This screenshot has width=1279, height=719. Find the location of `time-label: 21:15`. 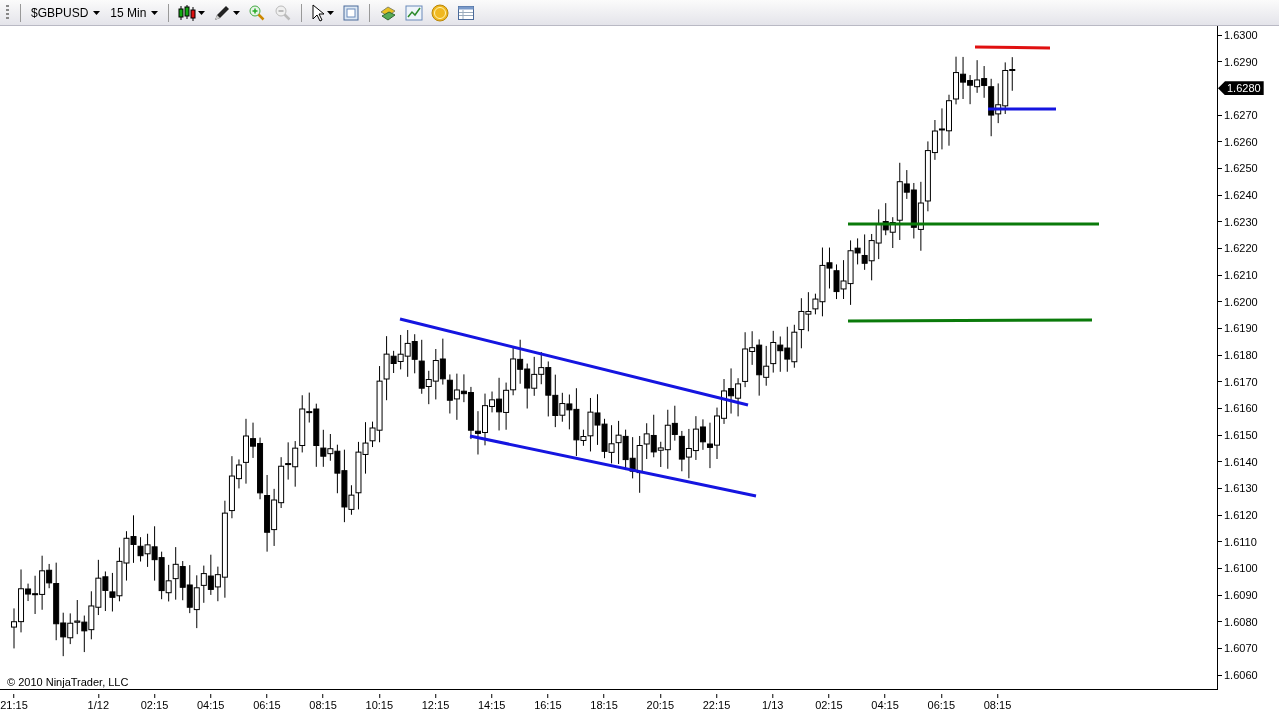

time-label: 21:15 is located at coordinates (14, 702).